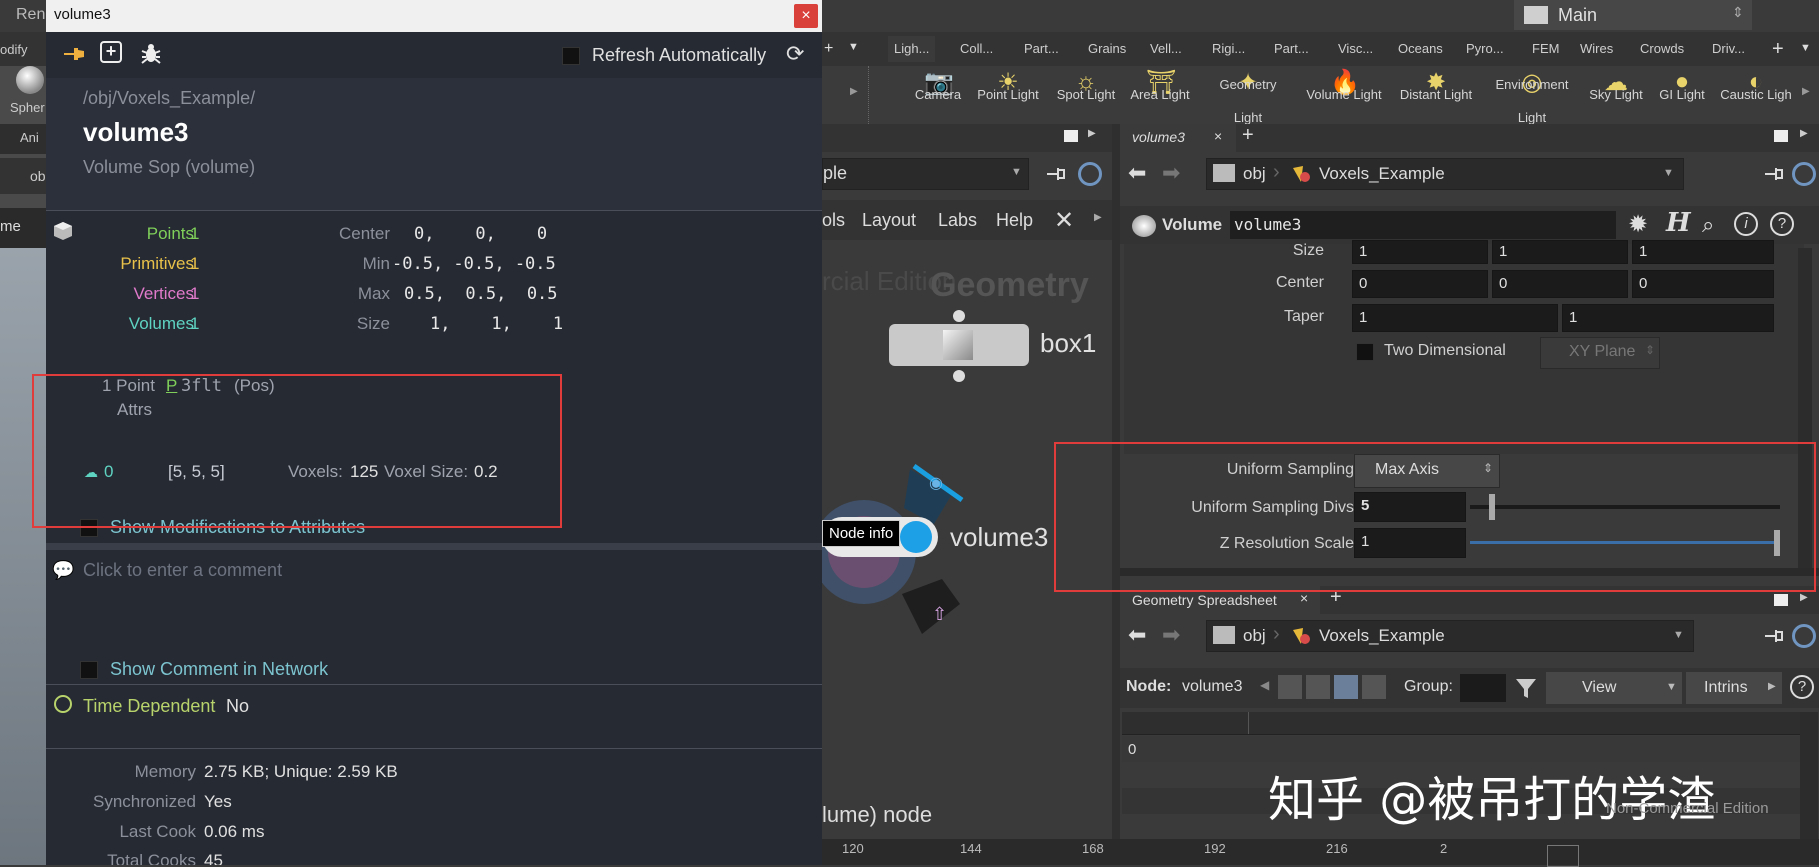 The width and height of the screenshot is (1819, 867). I want to click on funnel-icon, so click(1526, 688).